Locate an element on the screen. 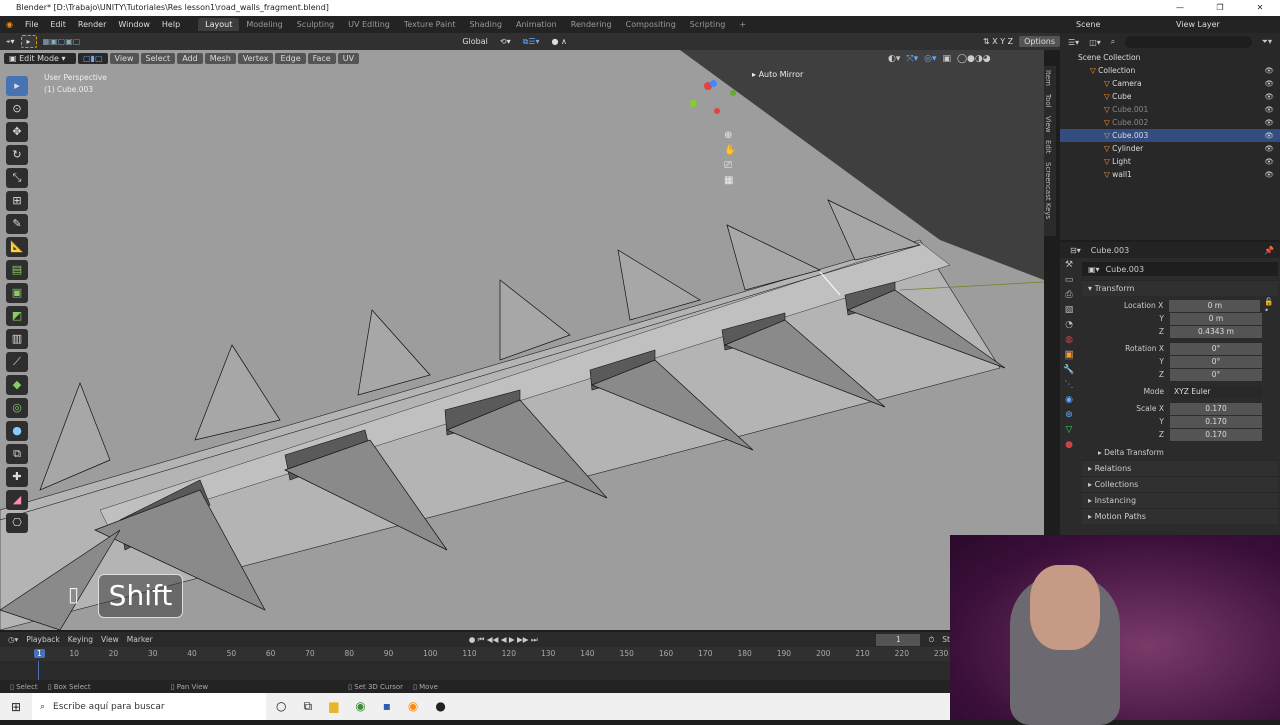 This screenshot has height=725, width=1280. navigation-gizmo is located at coordinates (715, 98).